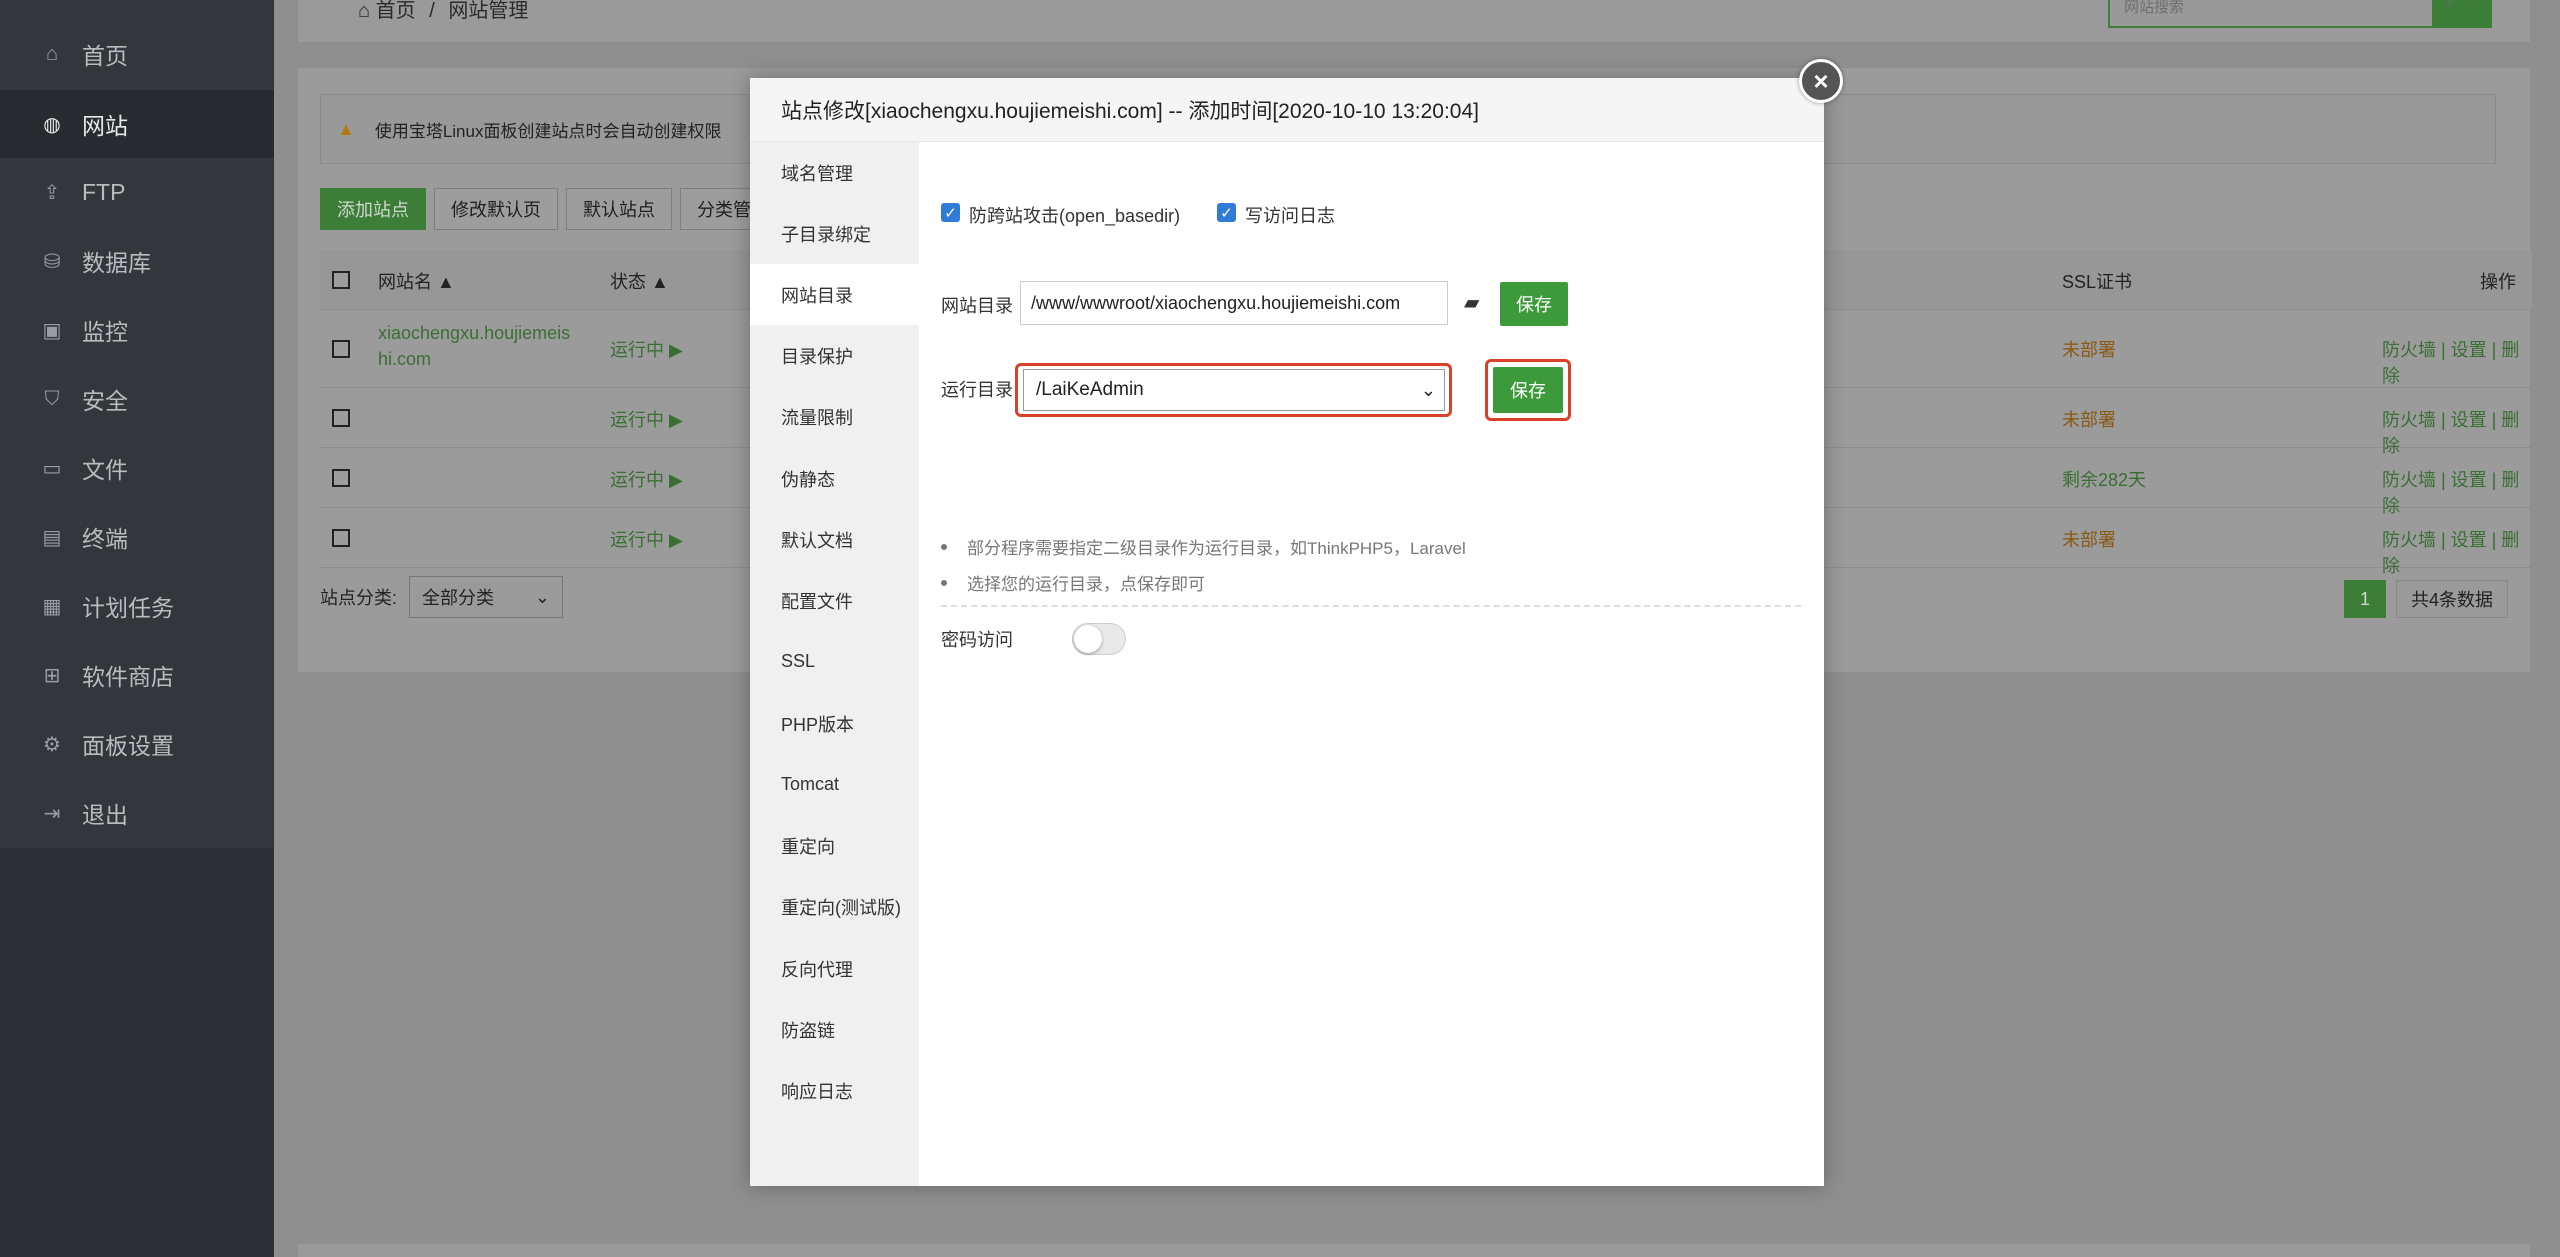  Describe the element at coordinates (1414, 1250) in the screenshot. I see `footer-strip` at that location.